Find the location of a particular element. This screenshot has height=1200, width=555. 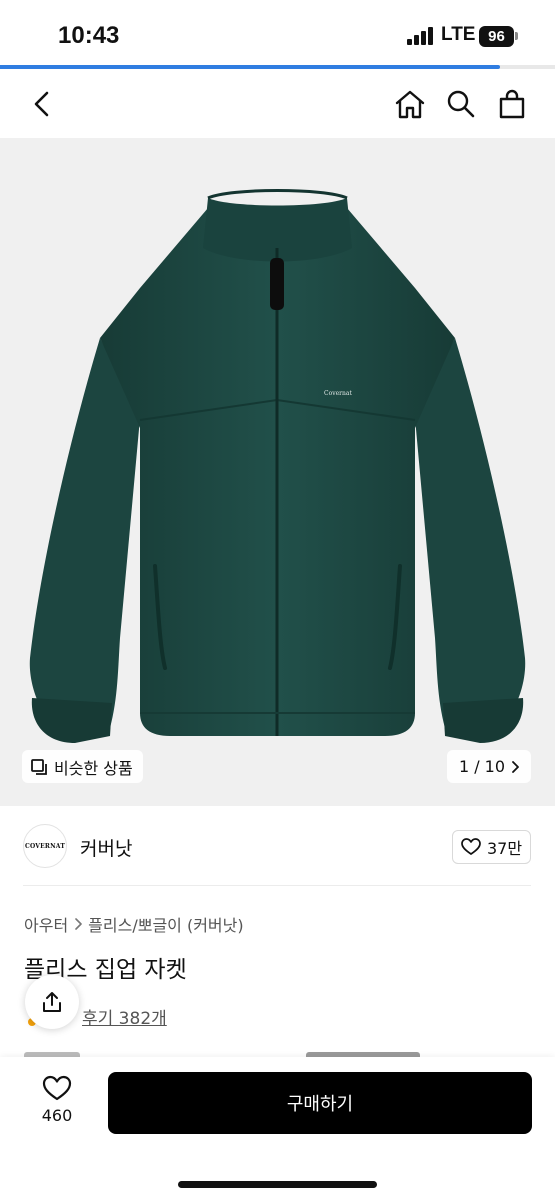

share-icon is located at coordinates (52, 1002).